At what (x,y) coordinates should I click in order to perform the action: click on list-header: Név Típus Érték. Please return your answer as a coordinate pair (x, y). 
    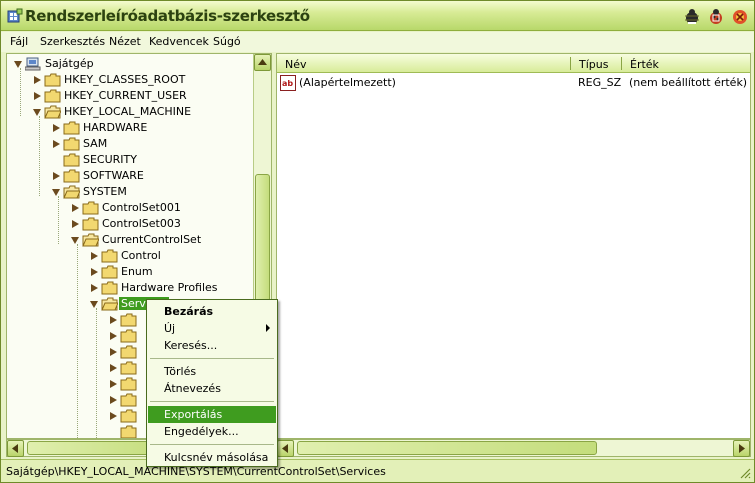
    Looking at the image, I should click on (513, 63).